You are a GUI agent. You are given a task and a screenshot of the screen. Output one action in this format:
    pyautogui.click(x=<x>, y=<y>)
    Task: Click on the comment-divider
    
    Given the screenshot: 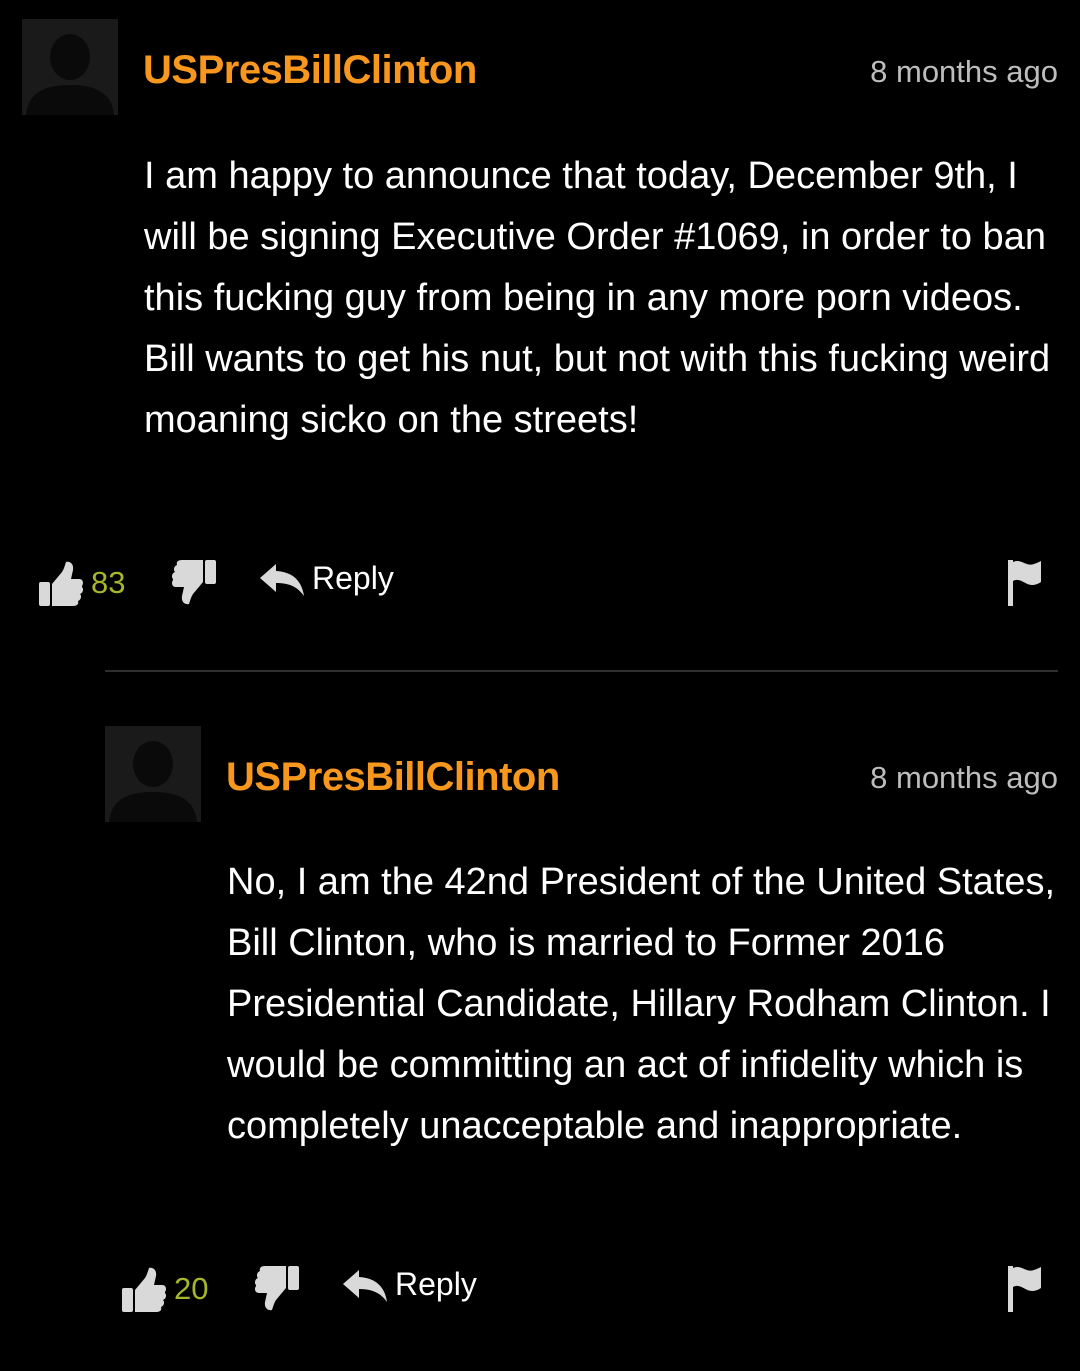 What is the action you would take?
    pyautogui.click(x=581, y=671)
    